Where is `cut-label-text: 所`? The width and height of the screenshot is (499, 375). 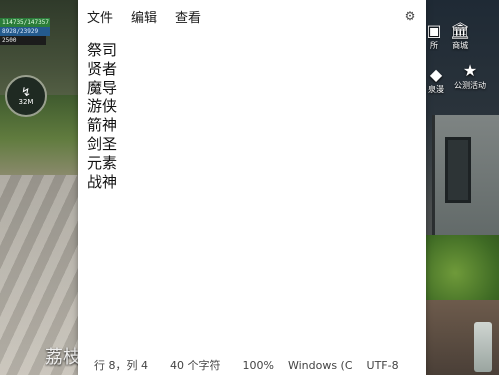
cut-label-text: 所 is located at coordinates (434, 45).